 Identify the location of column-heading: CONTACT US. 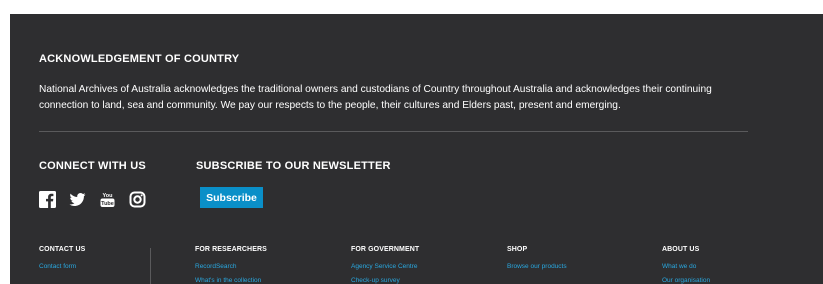
(62, 249).